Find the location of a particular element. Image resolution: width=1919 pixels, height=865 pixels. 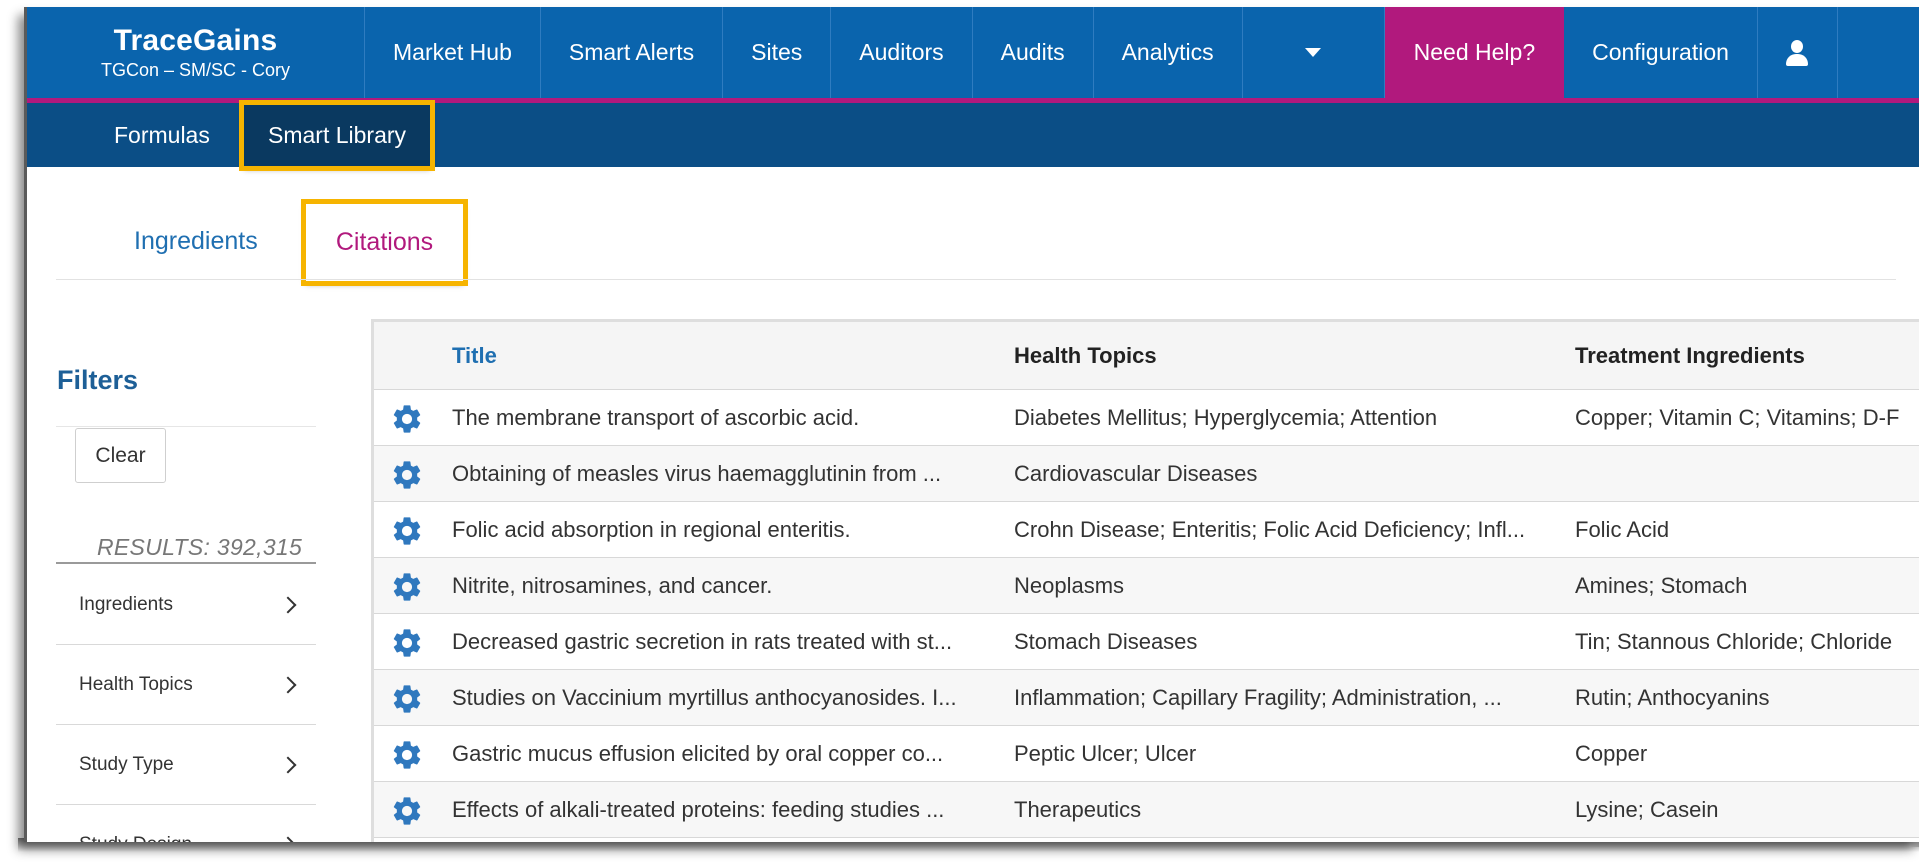

cell-health-topics: Stomach Diseases is located at coordinates (1106, 641).